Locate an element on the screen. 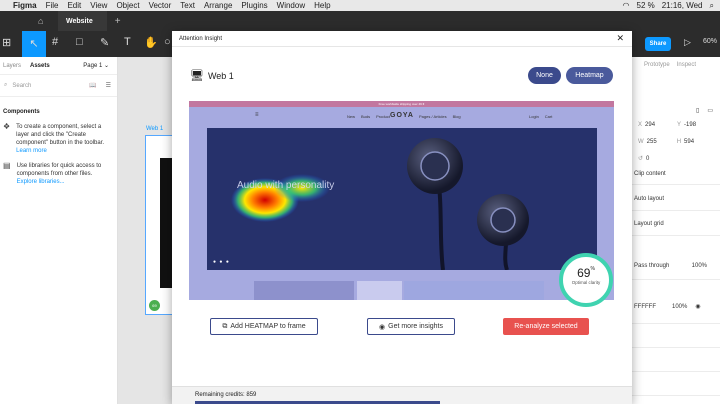 This screenshot has height=404, width=720. frame-name: Web 1 is located at coordinates (220, 75).